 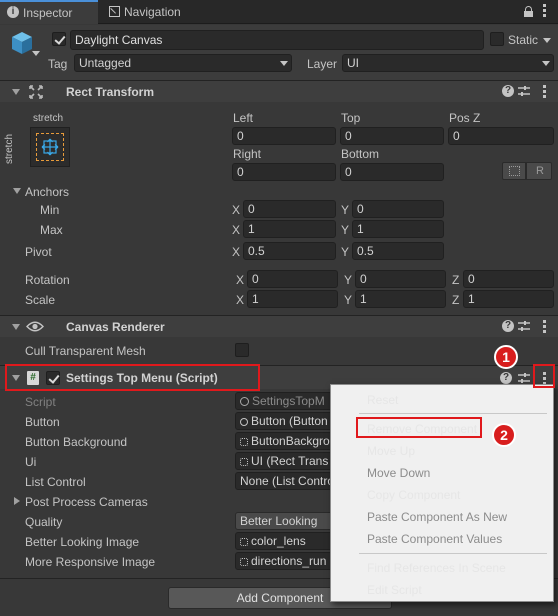 I want to click on scale-x-field: 1, so click(x=292, y=299).